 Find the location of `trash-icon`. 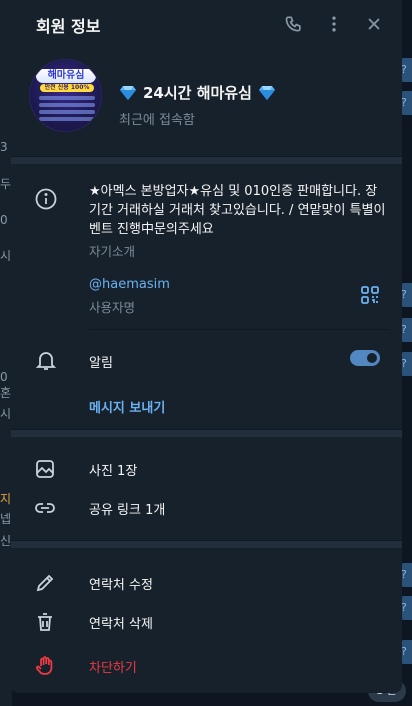

trash-icon is located at coordinates (45, 622).